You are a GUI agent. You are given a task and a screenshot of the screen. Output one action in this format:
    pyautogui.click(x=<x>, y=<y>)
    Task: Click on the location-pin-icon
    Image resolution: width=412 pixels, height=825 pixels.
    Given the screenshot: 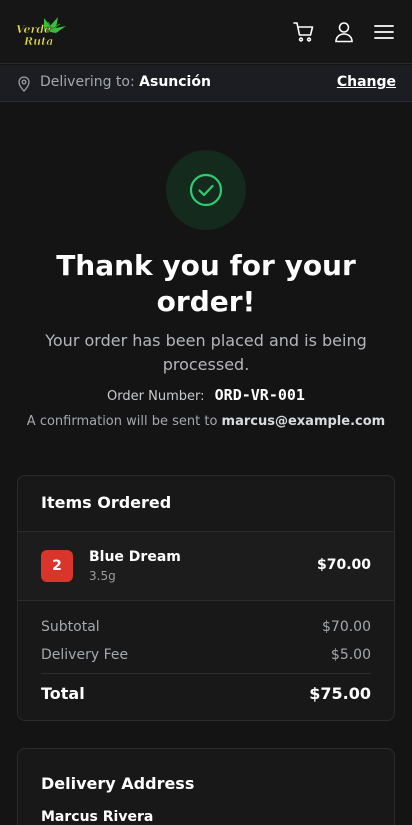 What is the action you would take?
    pyautogui.click(x=24, y=84)
    